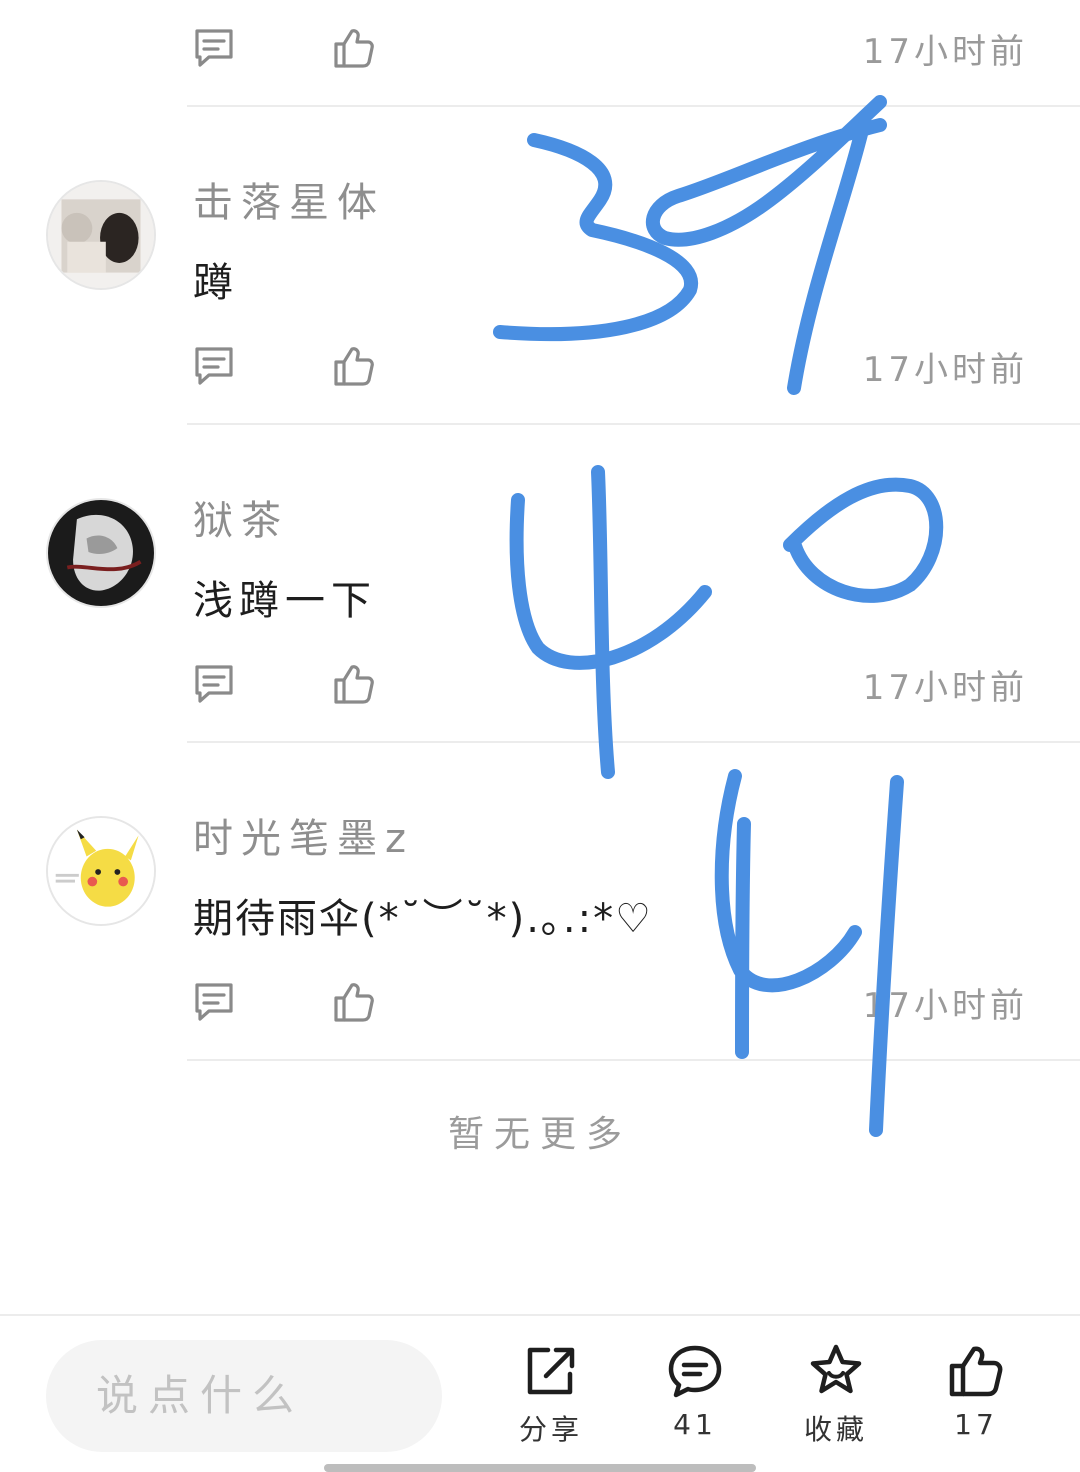 This screenshot has height=1472, width=1080. Describe the element at coordinates (695, 1371) in the screenshot. I see `comment-icon` at that location.